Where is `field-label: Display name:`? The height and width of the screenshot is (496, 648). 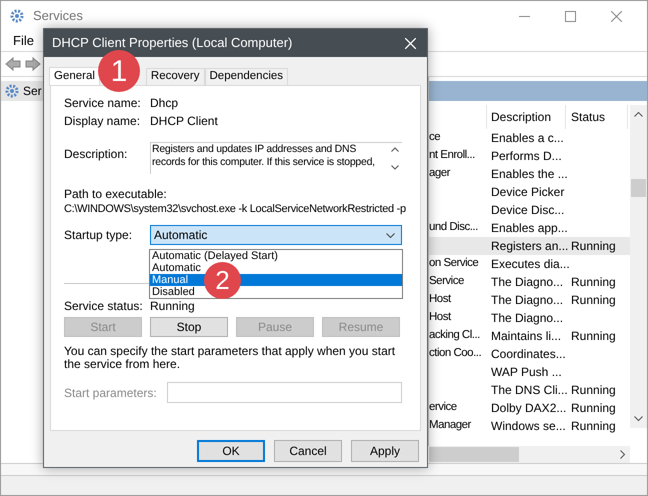
field-label: Display name: is located at coordinates (103, 121).